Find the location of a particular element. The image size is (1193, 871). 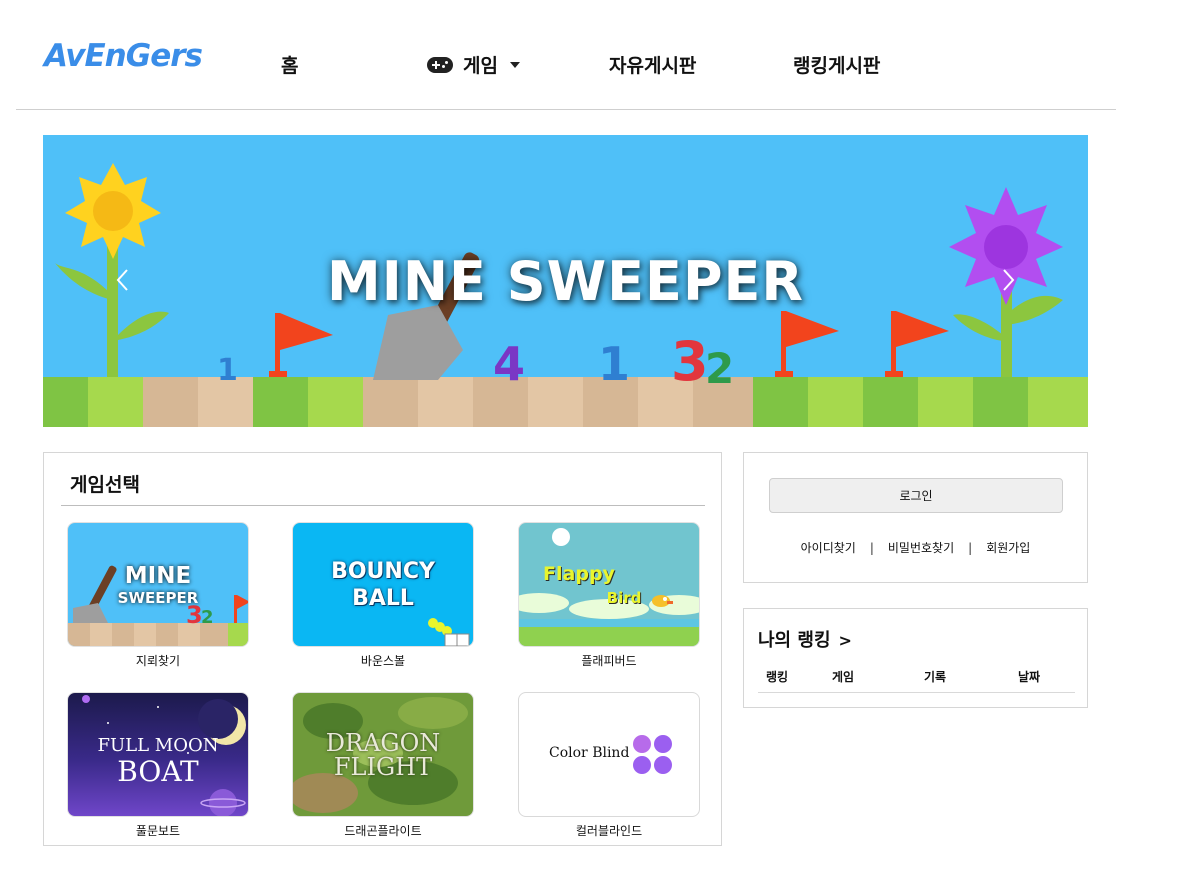

signup-link: 회원가입 is located at coordinates (1008, 547).